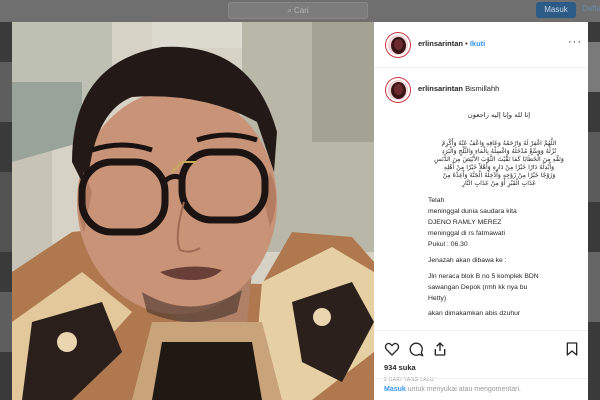 The image size is (600, 400). Describe the element at coordinates (478, 287) in the screenshot. I see `caption-text-line: sawangan Depok (rmh kk nya bu` at that location.